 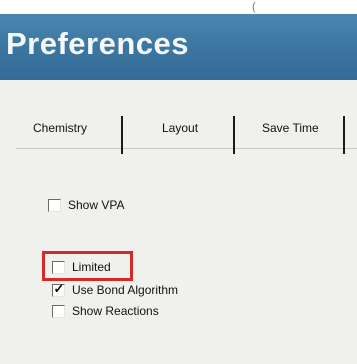 I want to click on tab-layout: Layout, so click(x=180, y=132).